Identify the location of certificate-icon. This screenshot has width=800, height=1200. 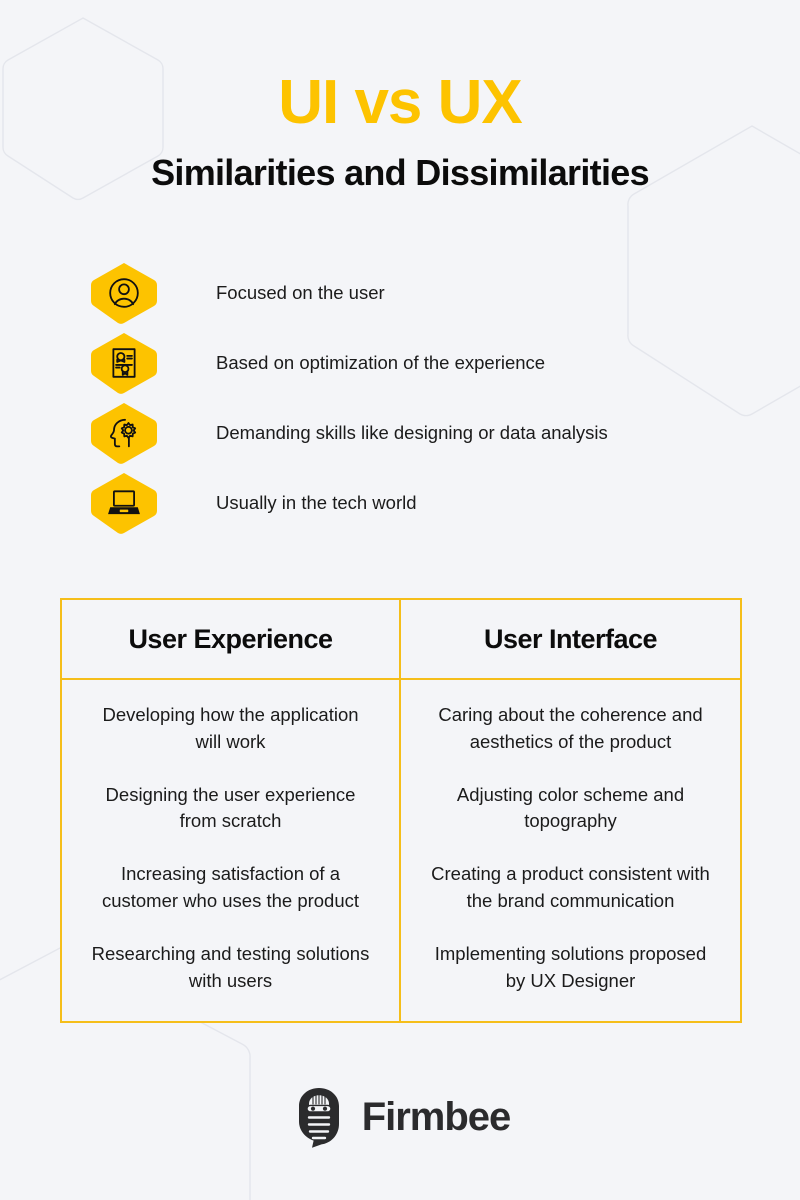
(124, 363).